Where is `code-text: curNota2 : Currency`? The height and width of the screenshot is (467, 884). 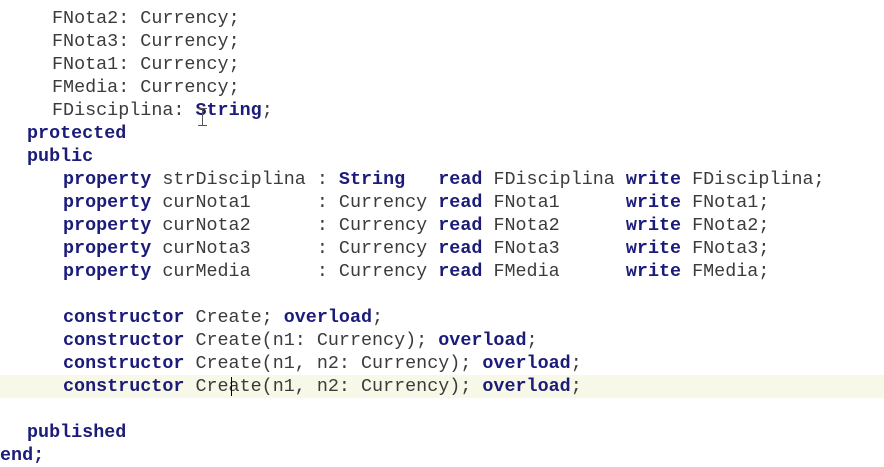 code-text: curNota2 : Currency is located at coordinates (295, 225).